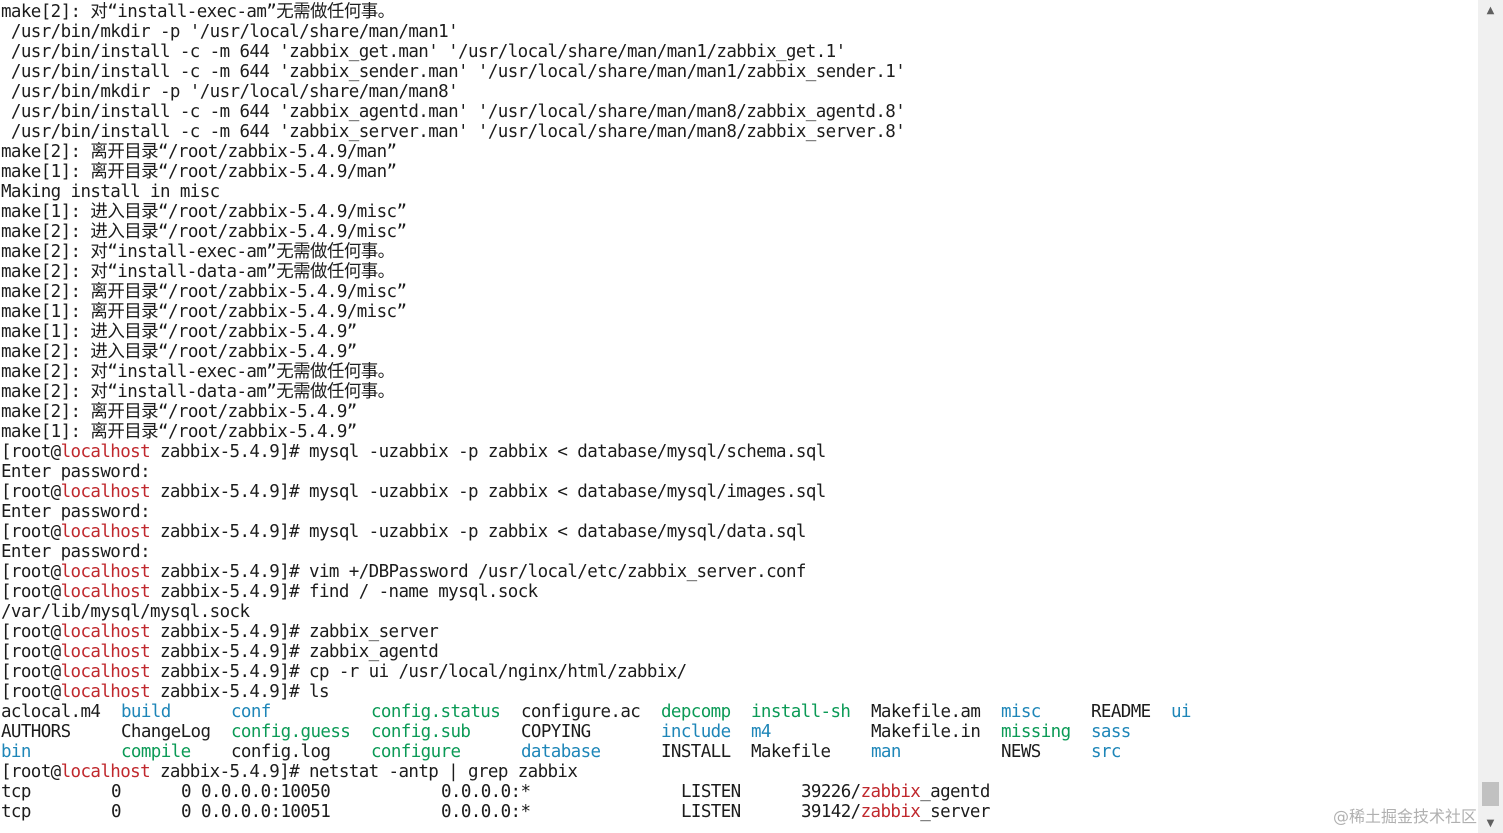 This screenshot has height=833, width=1503. What do you see at coordinates (291, 732) in the screenshot?
I see `ls-executable-entry: config.guess` at bounding box center [291, 732].